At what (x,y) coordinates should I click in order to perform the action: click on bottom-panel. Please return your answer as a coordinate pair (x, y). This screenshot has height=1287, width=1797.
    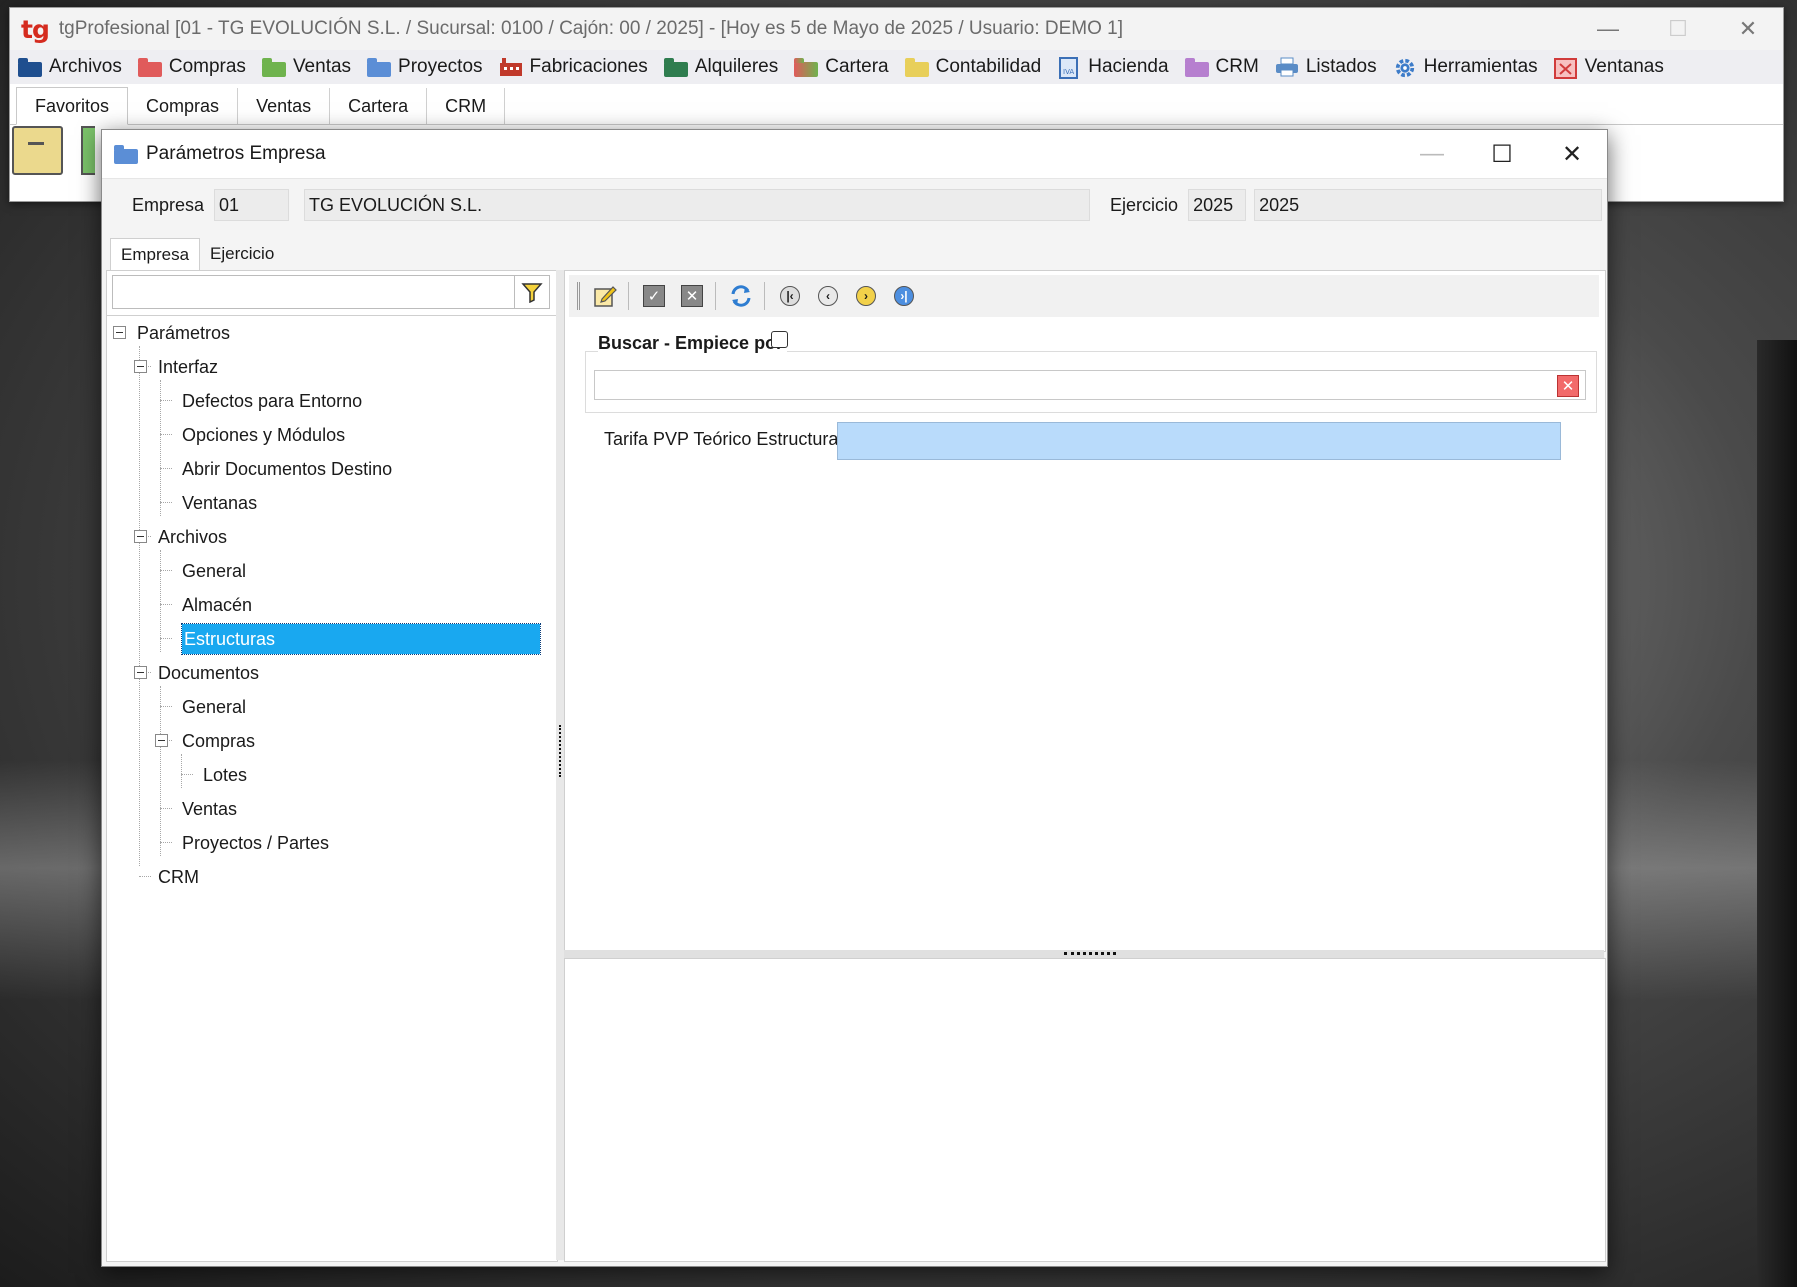
    Looking at the image, I should click on (1085, 1110).